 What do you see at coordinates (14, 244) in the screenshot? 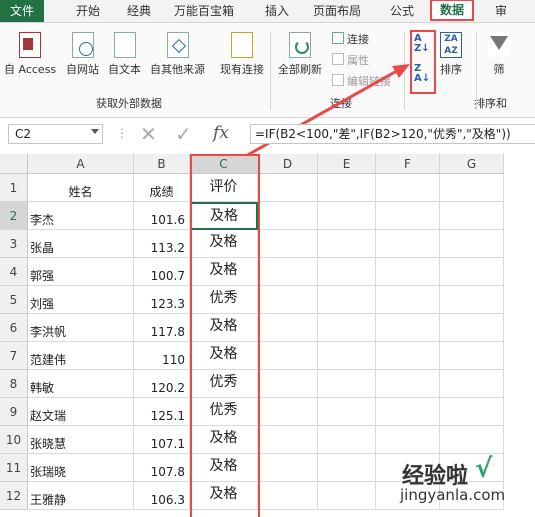
I see `row-header: 3` at bounding box center [14, 244].